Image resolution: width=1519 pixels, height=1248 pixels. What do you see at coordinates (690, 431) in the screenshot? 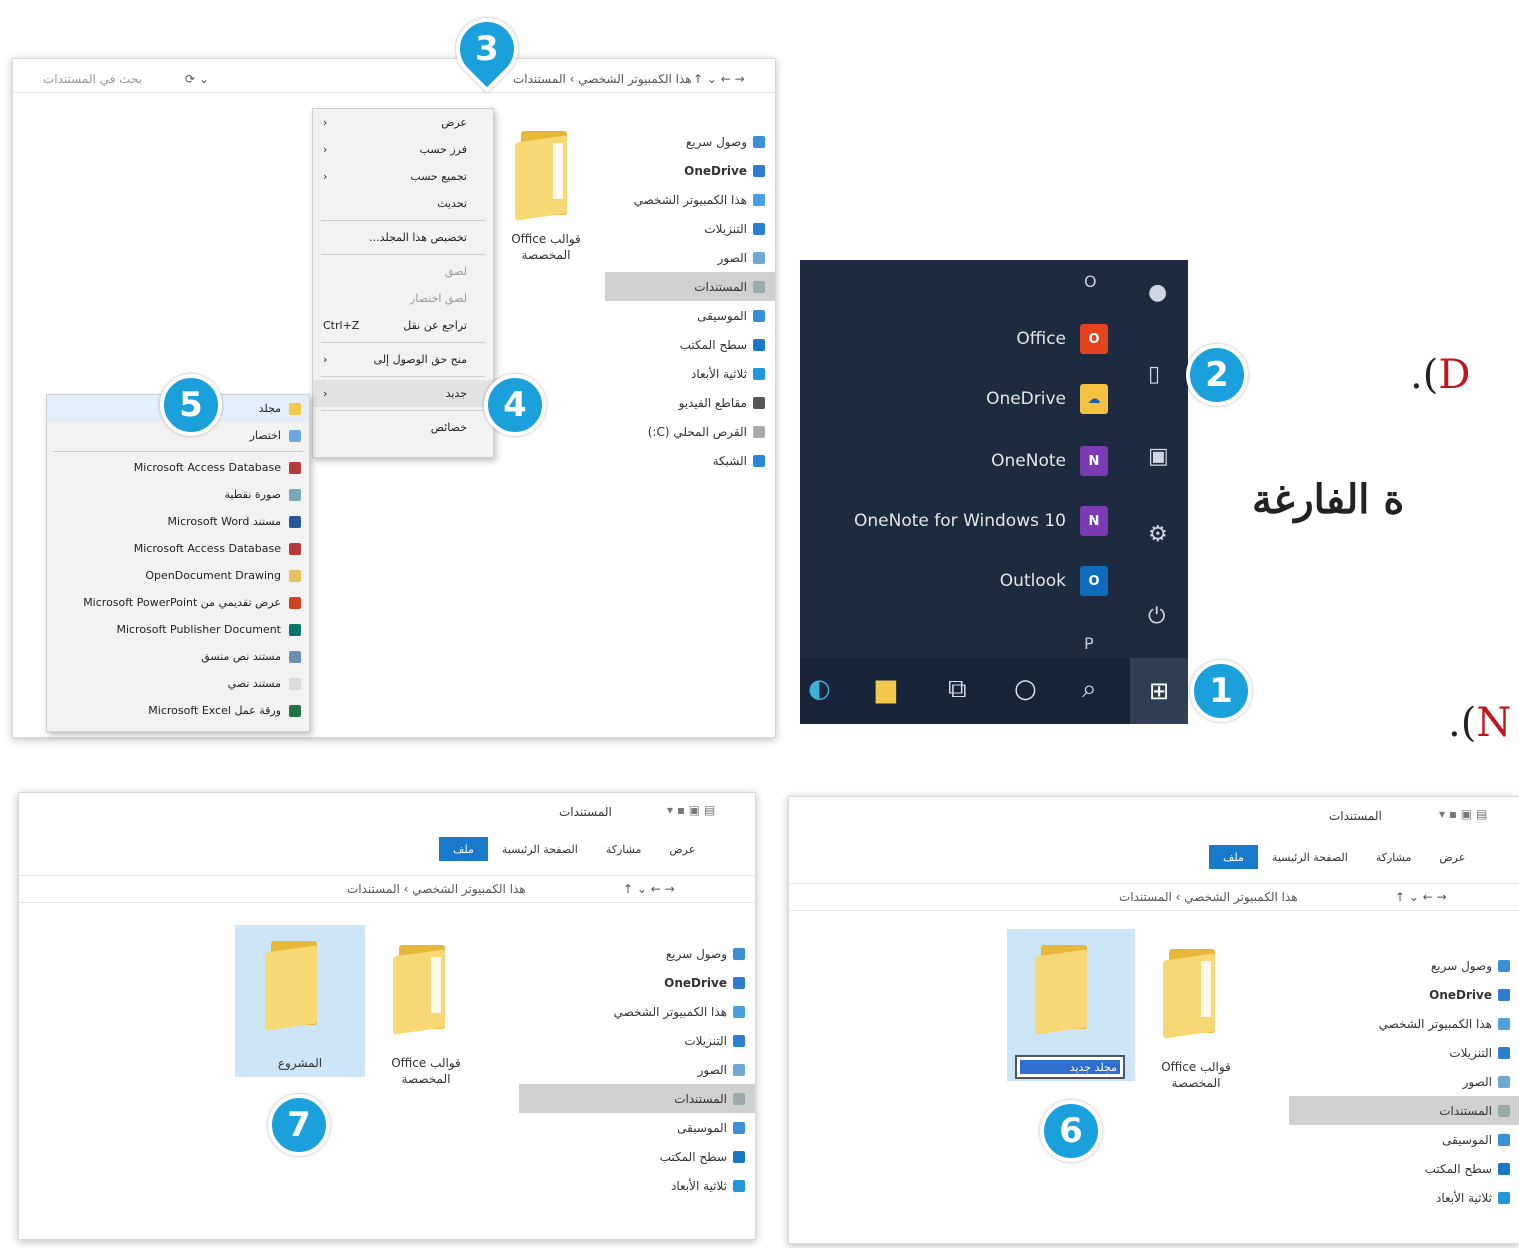
I see `nav-local-disk: القرص المحلي (C:)` at bounding box center [690, 431].